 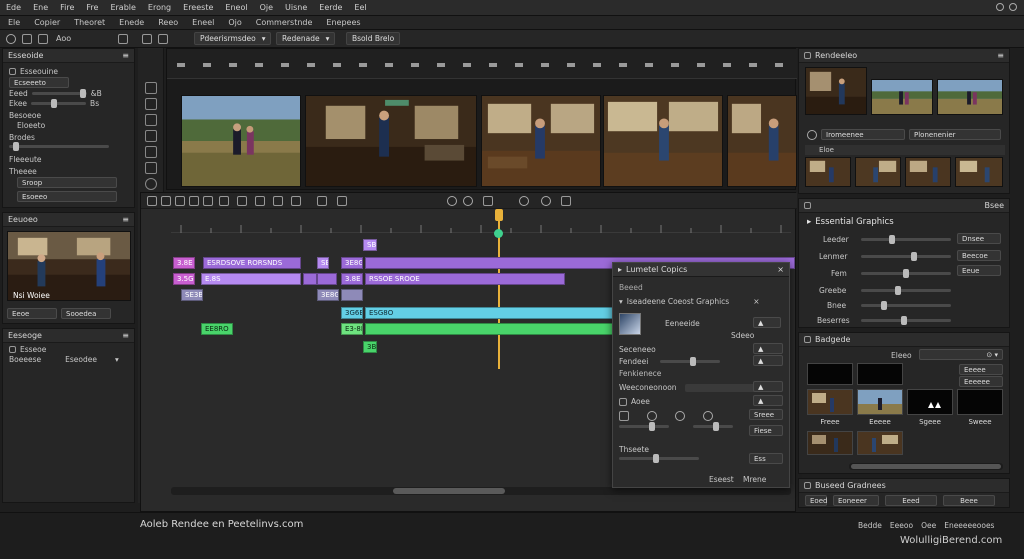 What do you see at coordinates (67, 196) in the screenshot?
I see `group-dropdown: Esoeeo` at bounding box center [67, 196].